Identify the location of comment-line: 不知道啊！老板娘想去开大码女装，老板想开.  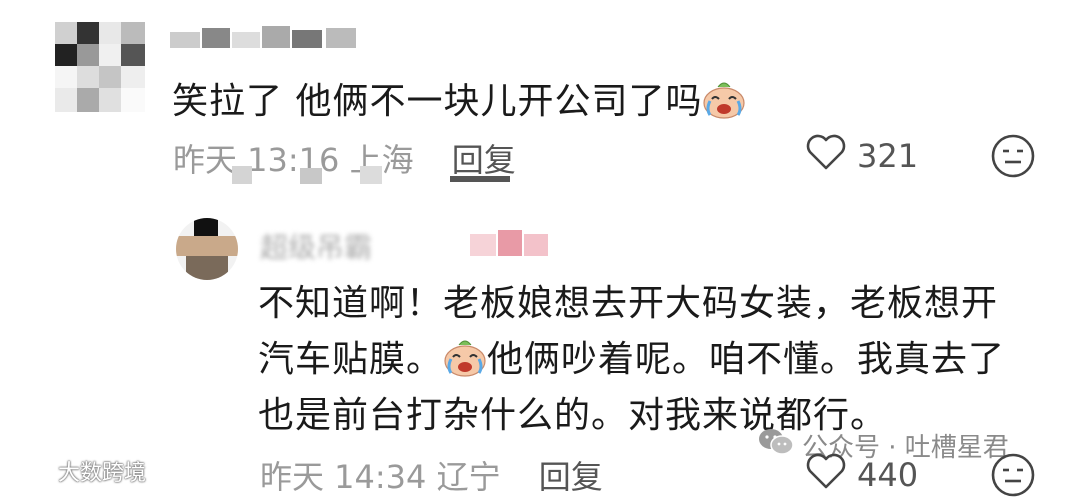
(628, 303).